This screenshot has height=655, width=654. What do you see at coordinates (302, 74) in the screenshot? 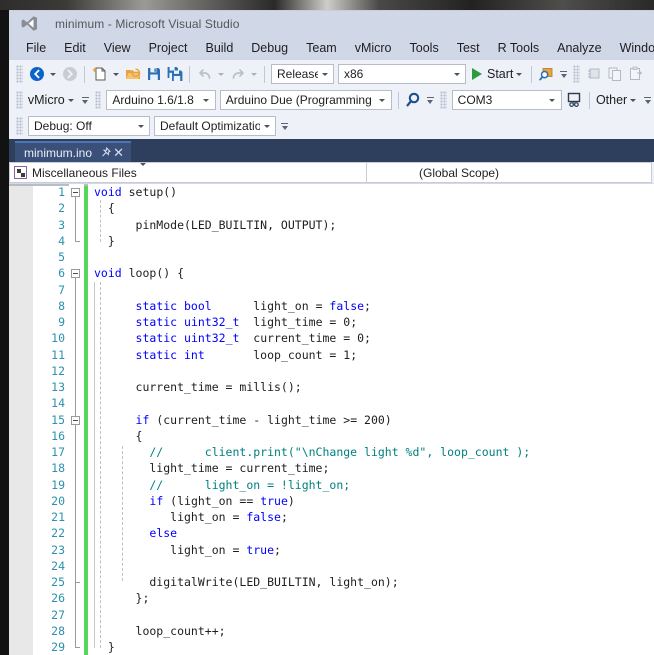
I see `solution-configuration-combo: Release` at bounding box center [302, 74].